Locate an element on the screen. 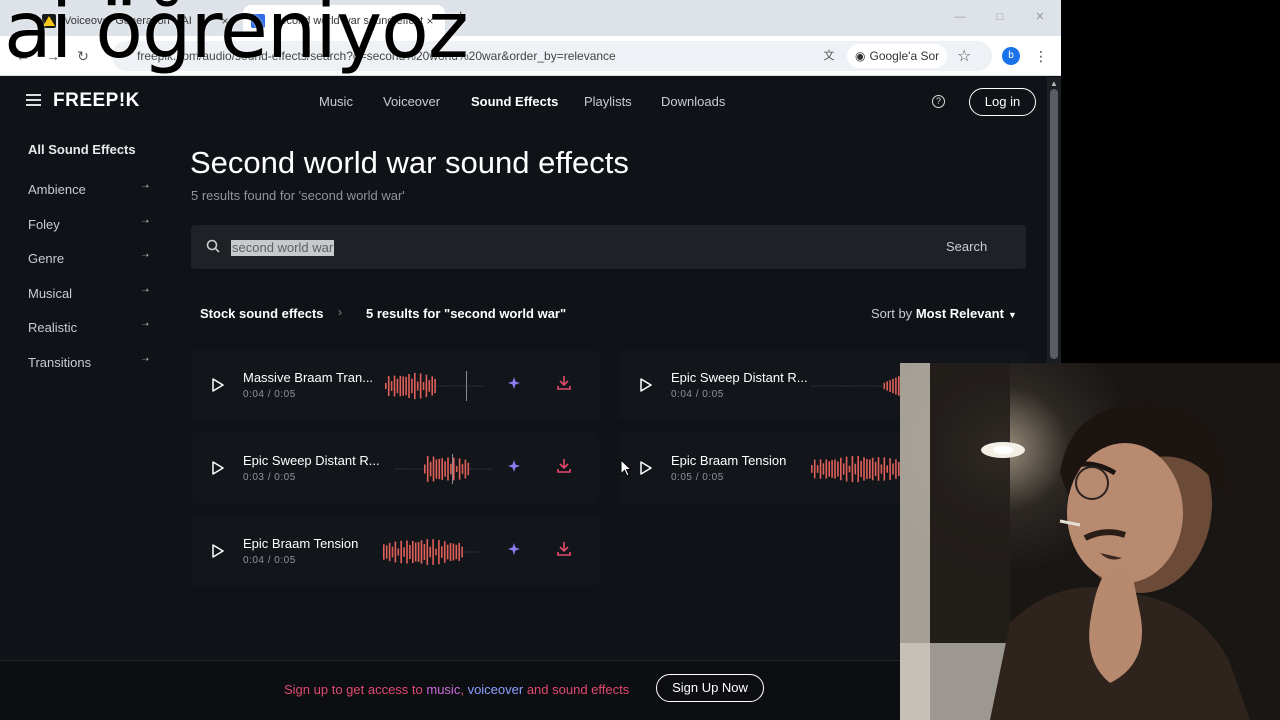  login-button: Log in is located at coordinates (1002, 102).